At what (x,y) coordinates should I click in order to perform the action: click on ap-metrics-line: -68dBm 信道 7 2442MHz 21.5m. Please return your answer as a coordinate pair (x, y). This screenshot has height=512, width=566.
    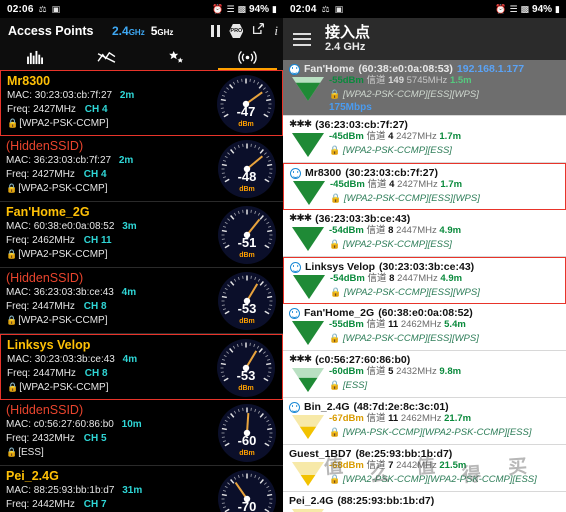
    Looking at the image, I should click on (433, 466).